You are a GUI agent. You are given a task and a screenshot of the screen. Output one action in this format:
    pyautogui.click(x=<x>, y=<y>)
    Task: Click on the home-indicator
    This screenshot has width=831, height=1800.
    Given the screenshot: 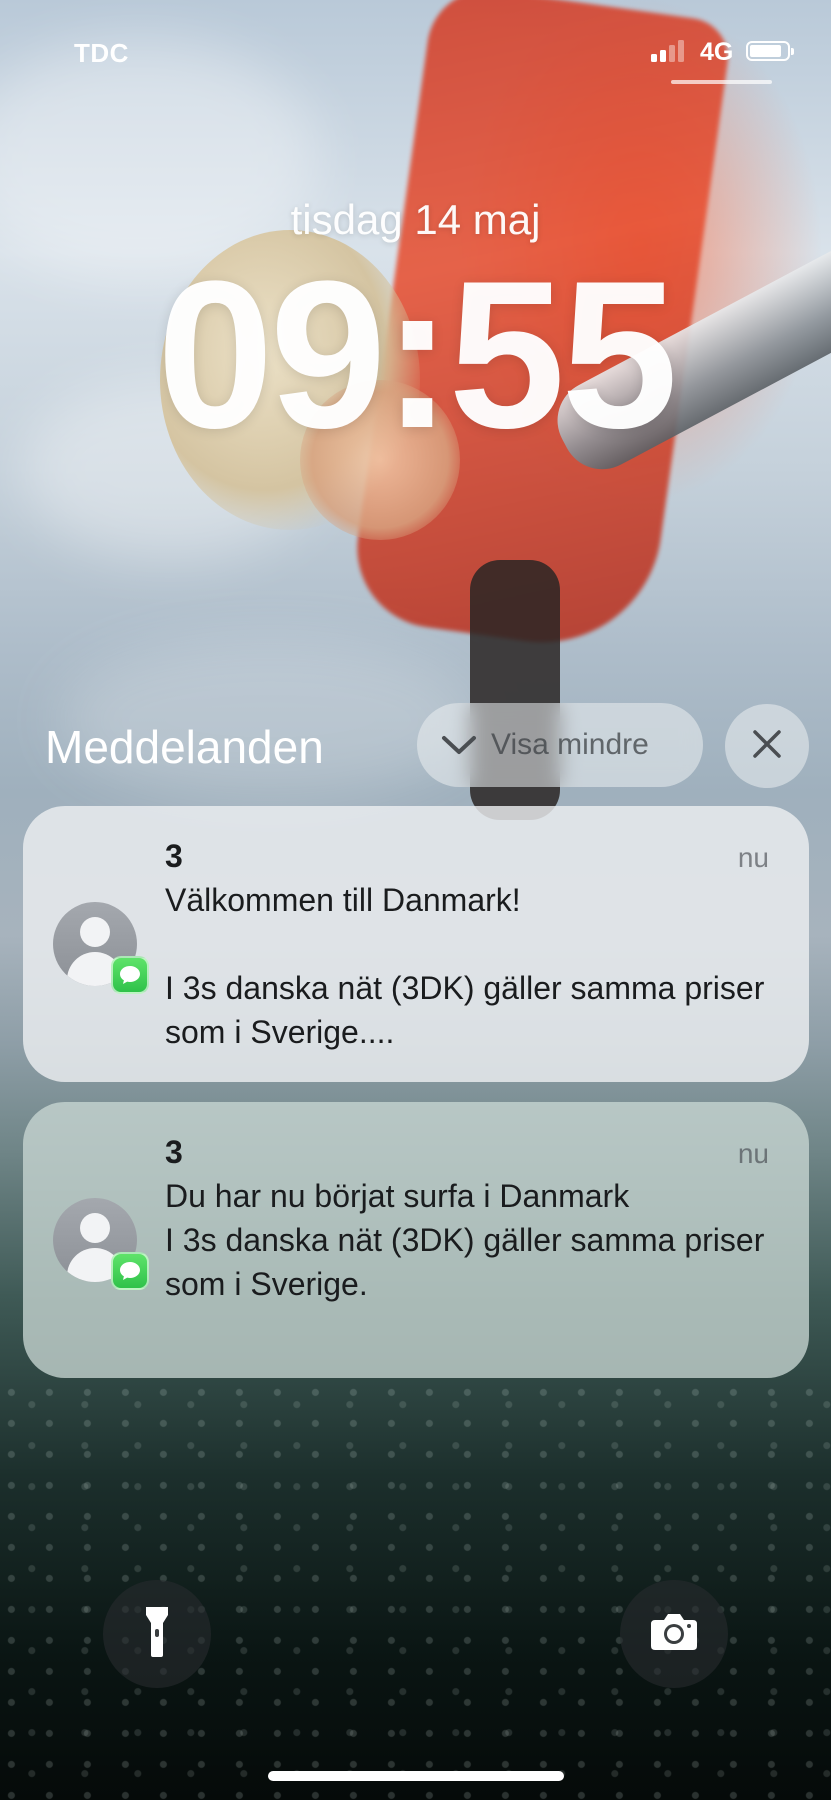 What is the action you would take?
    pyautogui.click(x=416, y=1776)
    